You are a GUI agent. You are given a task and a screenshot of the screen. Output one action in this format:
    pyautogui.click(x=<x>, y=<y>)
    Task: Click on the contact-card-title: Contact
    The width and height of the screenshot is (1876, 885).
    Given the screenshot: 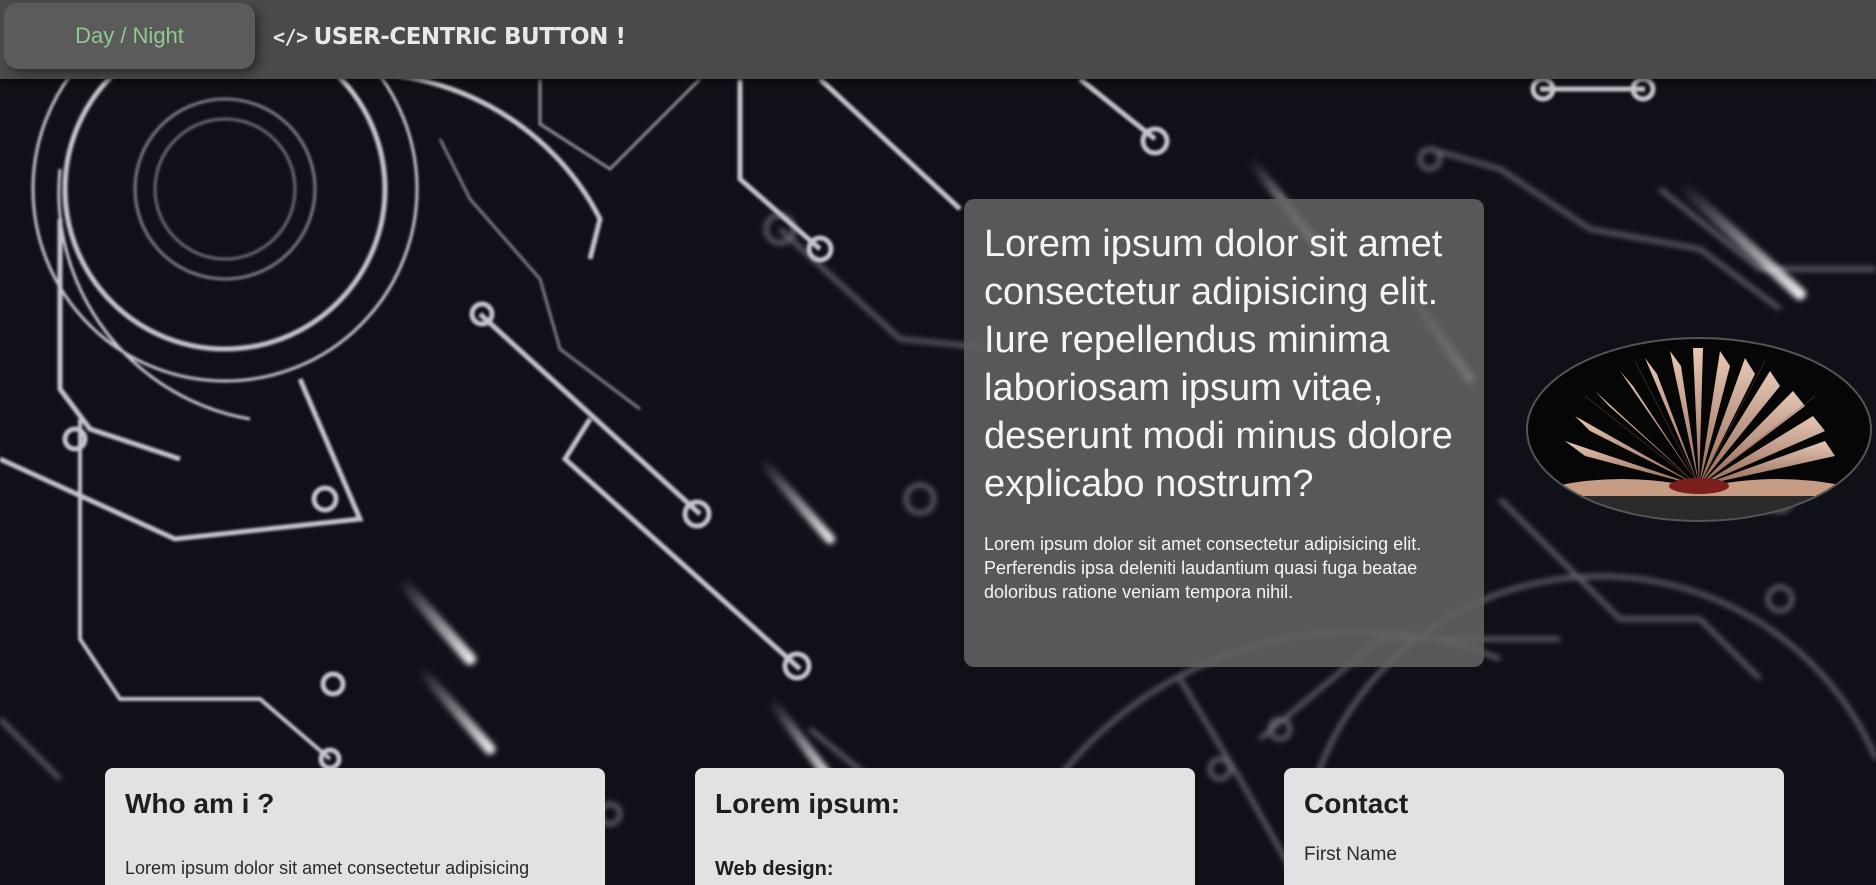 What is the action you would take?
    pyautogui.click(x=1356, y=803)
    